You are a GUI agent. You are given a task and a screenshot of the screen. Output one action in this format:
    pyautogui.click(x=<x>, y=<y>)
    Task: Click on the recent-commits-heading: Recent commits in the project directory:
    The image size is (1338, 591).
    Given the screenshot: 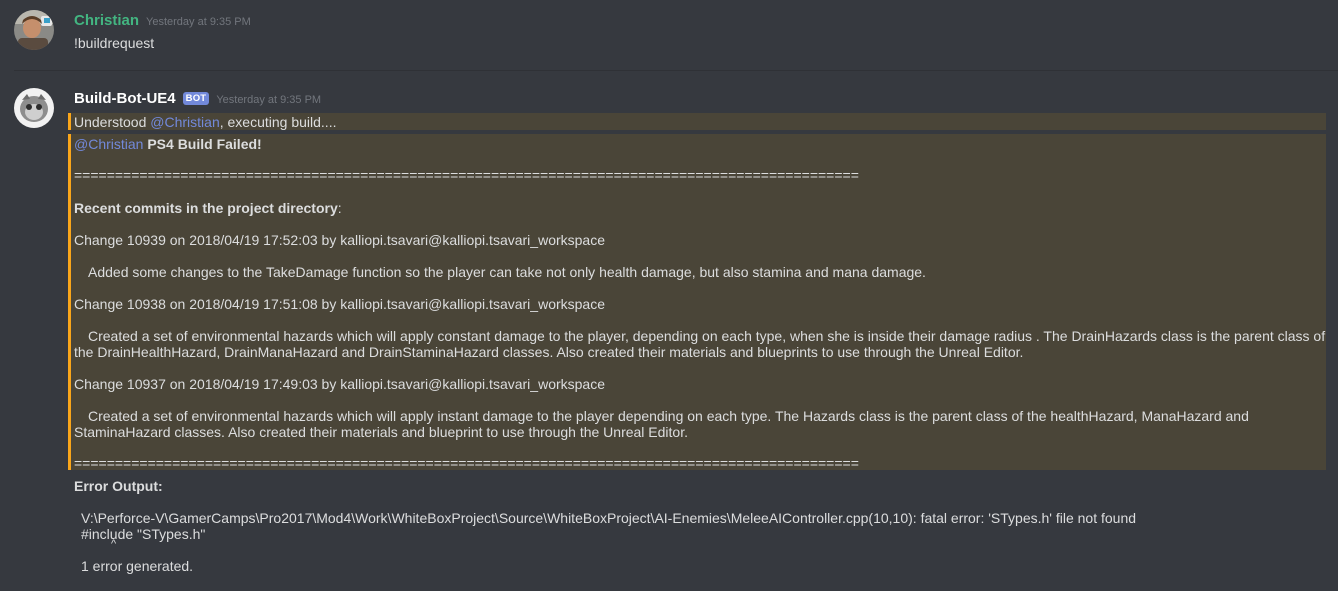 What is the action you would take?
    pyautogui.click(x=208, y=208)
    